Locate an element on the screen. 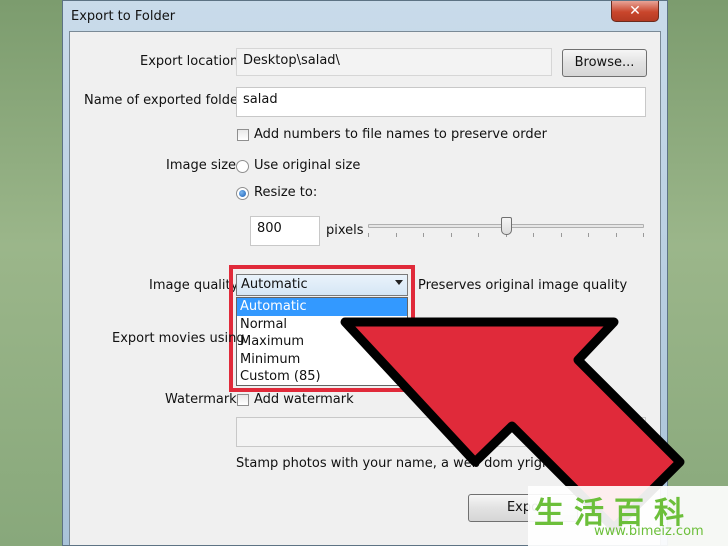 The width and height of the screenshot is (728, 546). site-logo: 生活百科 www.bimeiz.com is located at coordinates (628, 516).